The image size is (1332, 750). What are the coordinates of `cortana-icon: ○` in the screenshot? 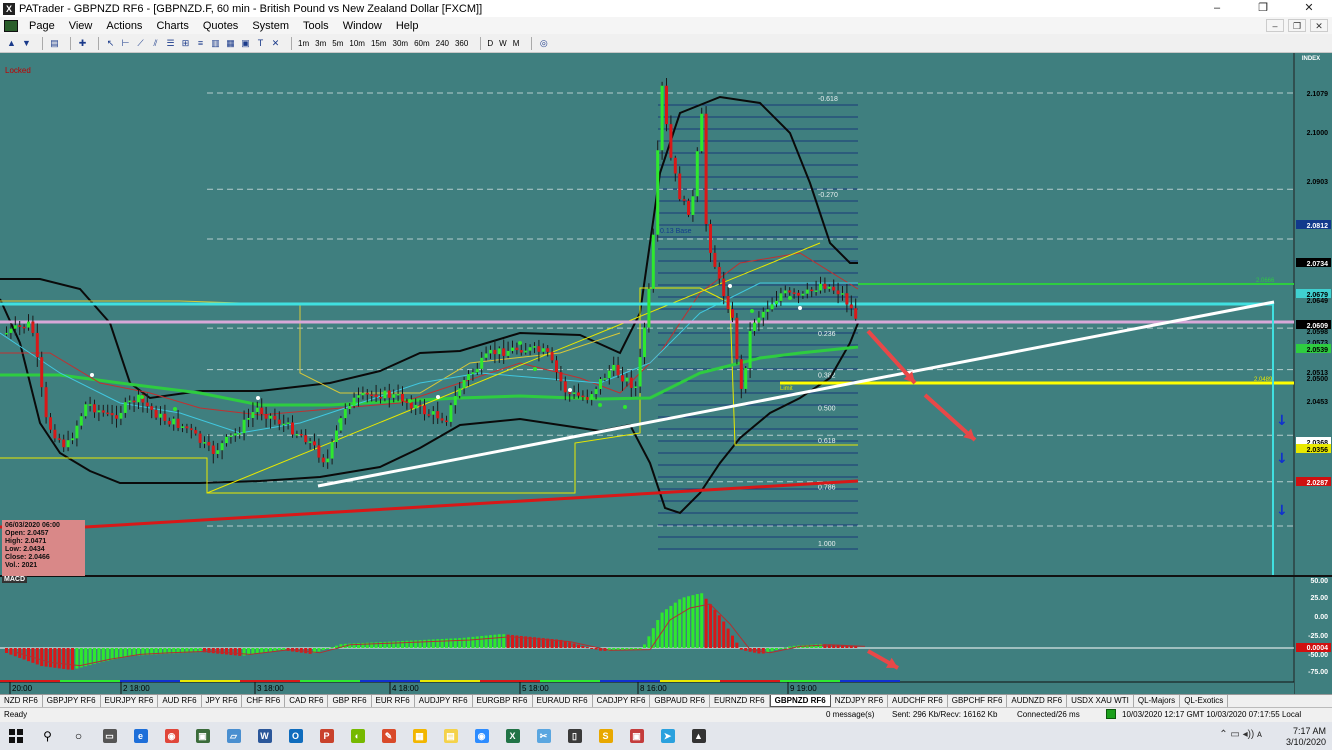 It's located at (78, 736).